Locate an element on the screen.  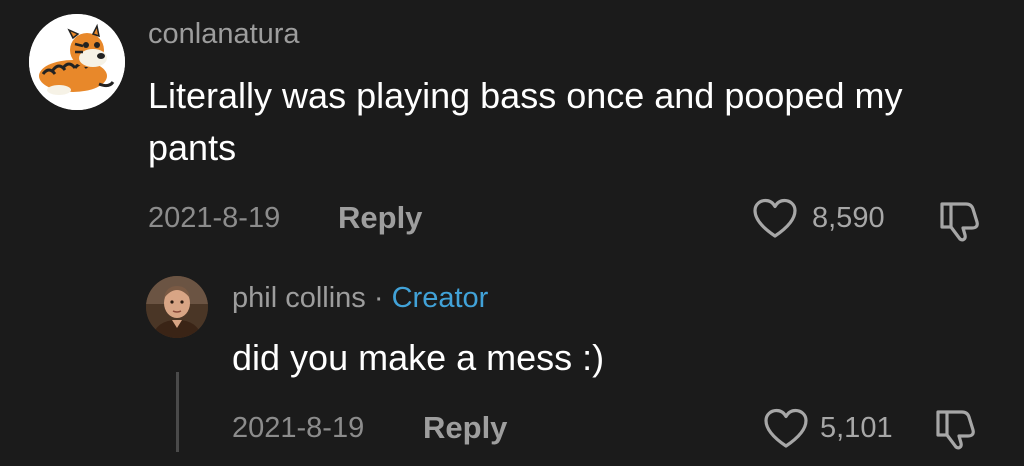
reply-header: phil collins · Creator is located at coordinates (360, 298).